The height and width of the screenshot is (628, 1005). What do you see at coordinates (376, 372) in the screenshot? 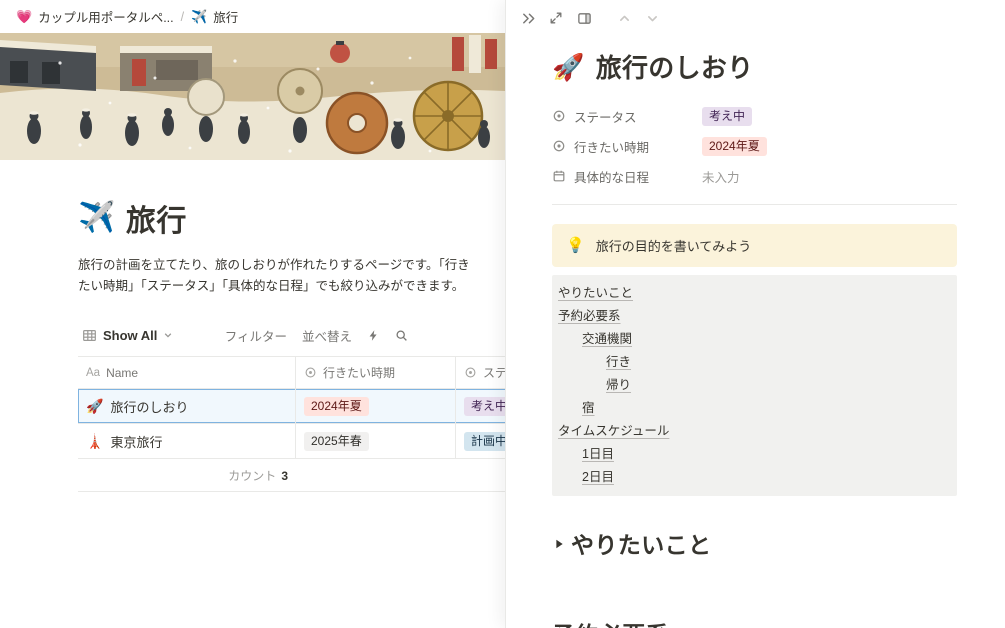
I see `column-header-period: 行きたい時期` at bounding box center [376, 372].